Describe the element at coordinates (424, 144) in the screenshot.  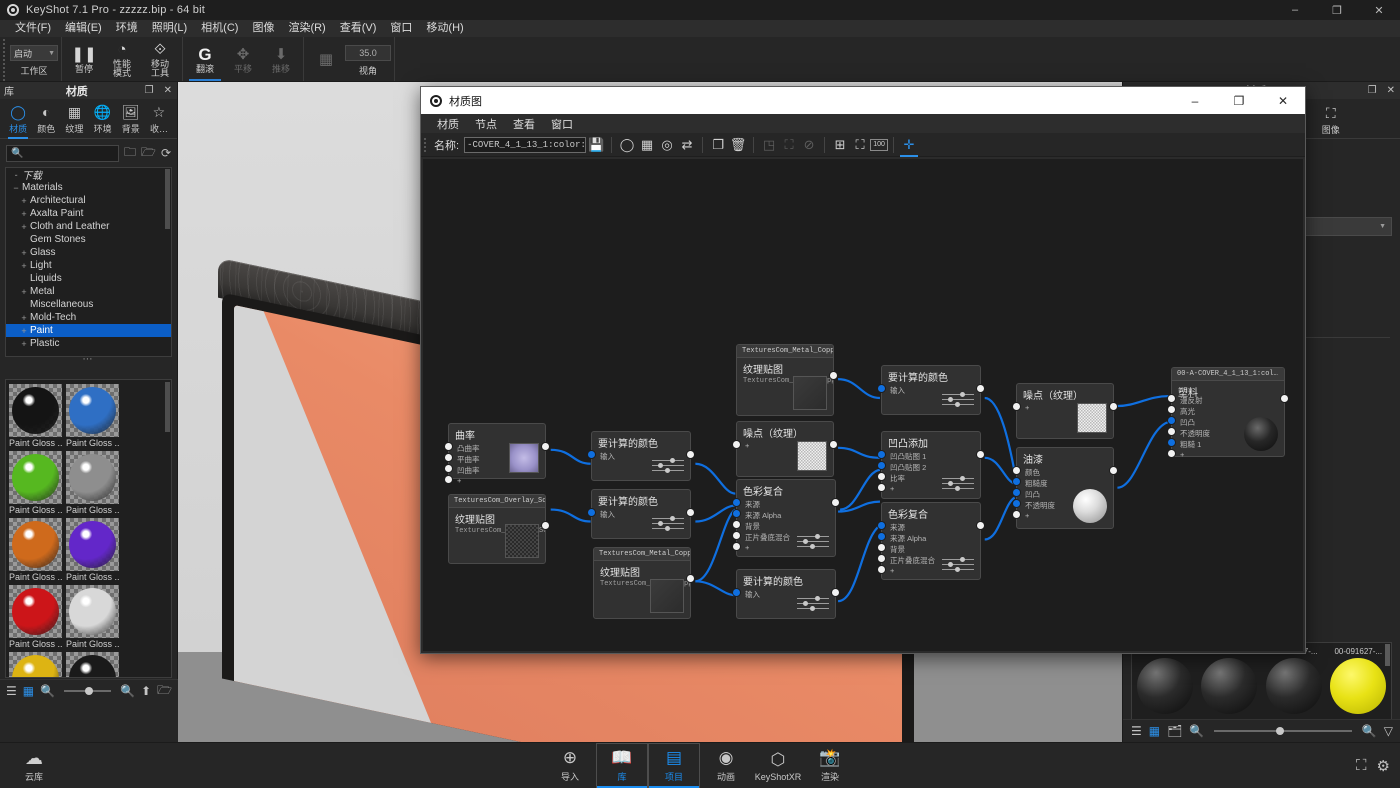
I see `mg-toolbar-drag-handle` at that location.